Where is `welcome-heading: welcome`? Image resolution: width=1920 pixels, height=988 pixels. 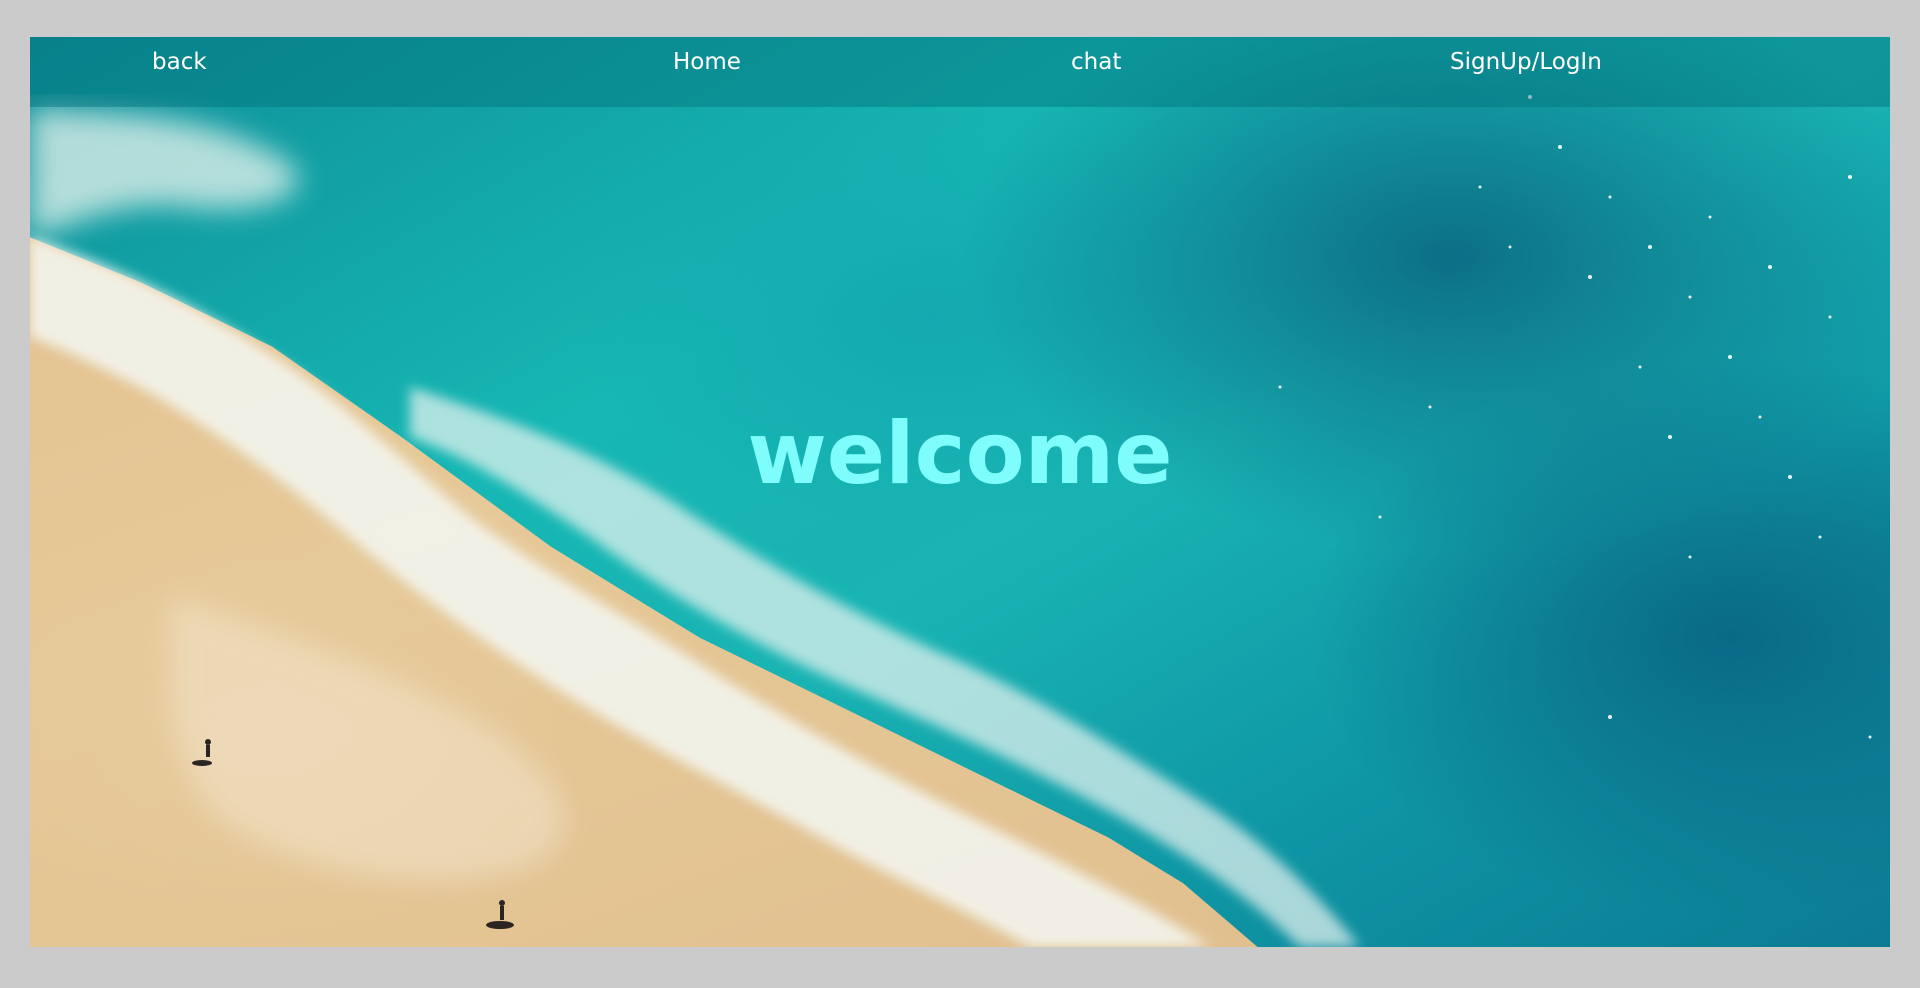 welcome-heading: welcome is located at coordinates (960, 454).